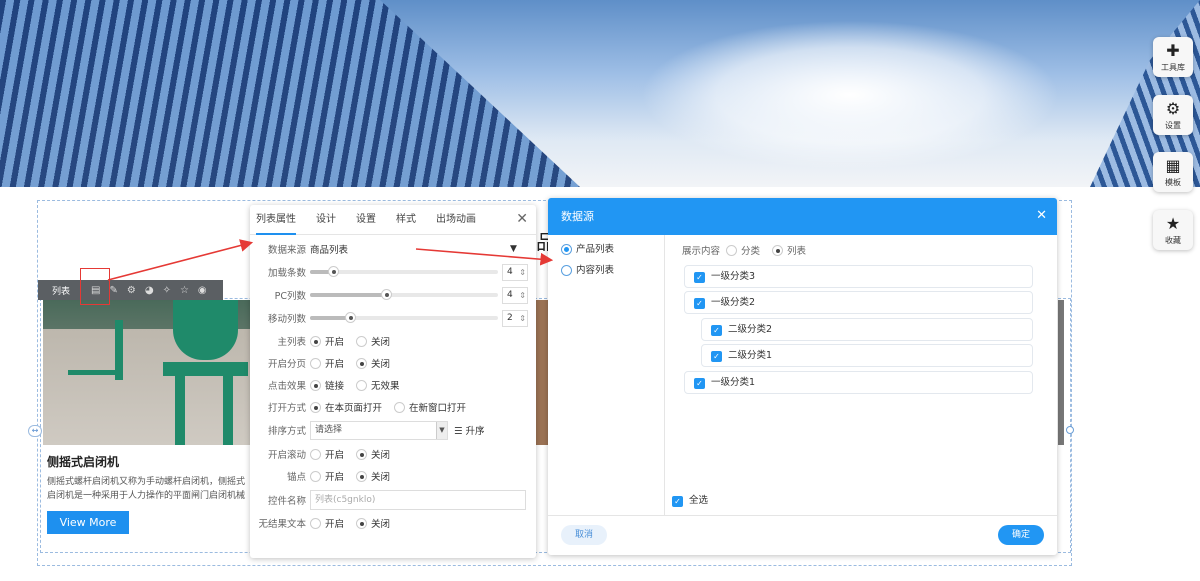 This screenshot has width=1200, height=581. What do you see at coordinates (378, 385) in the screenshot?
I see `radio-no-effect: 无效果` at bounding box center [378, 385].